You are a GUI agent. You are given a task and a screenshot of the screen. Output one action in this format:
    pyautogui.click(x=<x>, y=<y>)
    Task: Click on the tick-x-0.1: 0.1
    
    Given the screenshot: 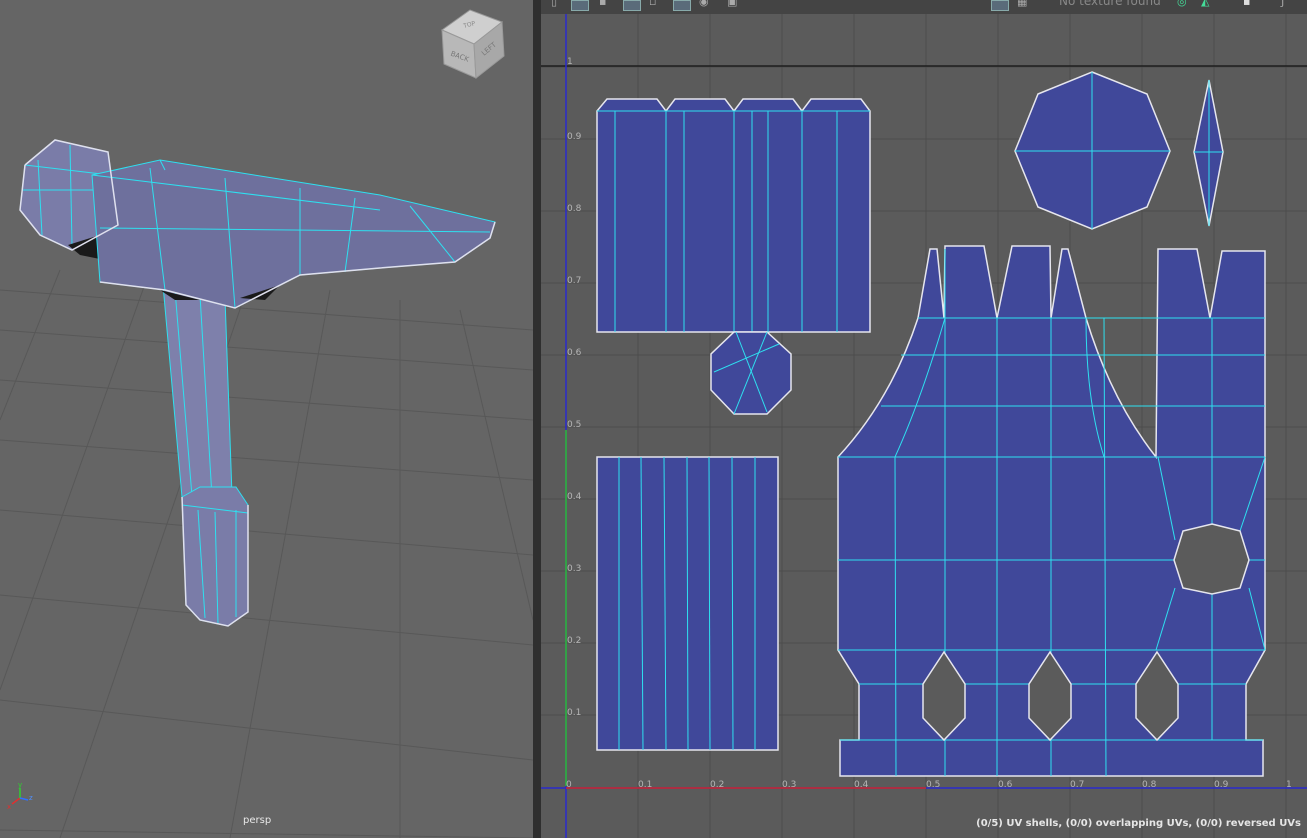 What is the action you would take?
    pyautogui.click(x=645, y=785)
    